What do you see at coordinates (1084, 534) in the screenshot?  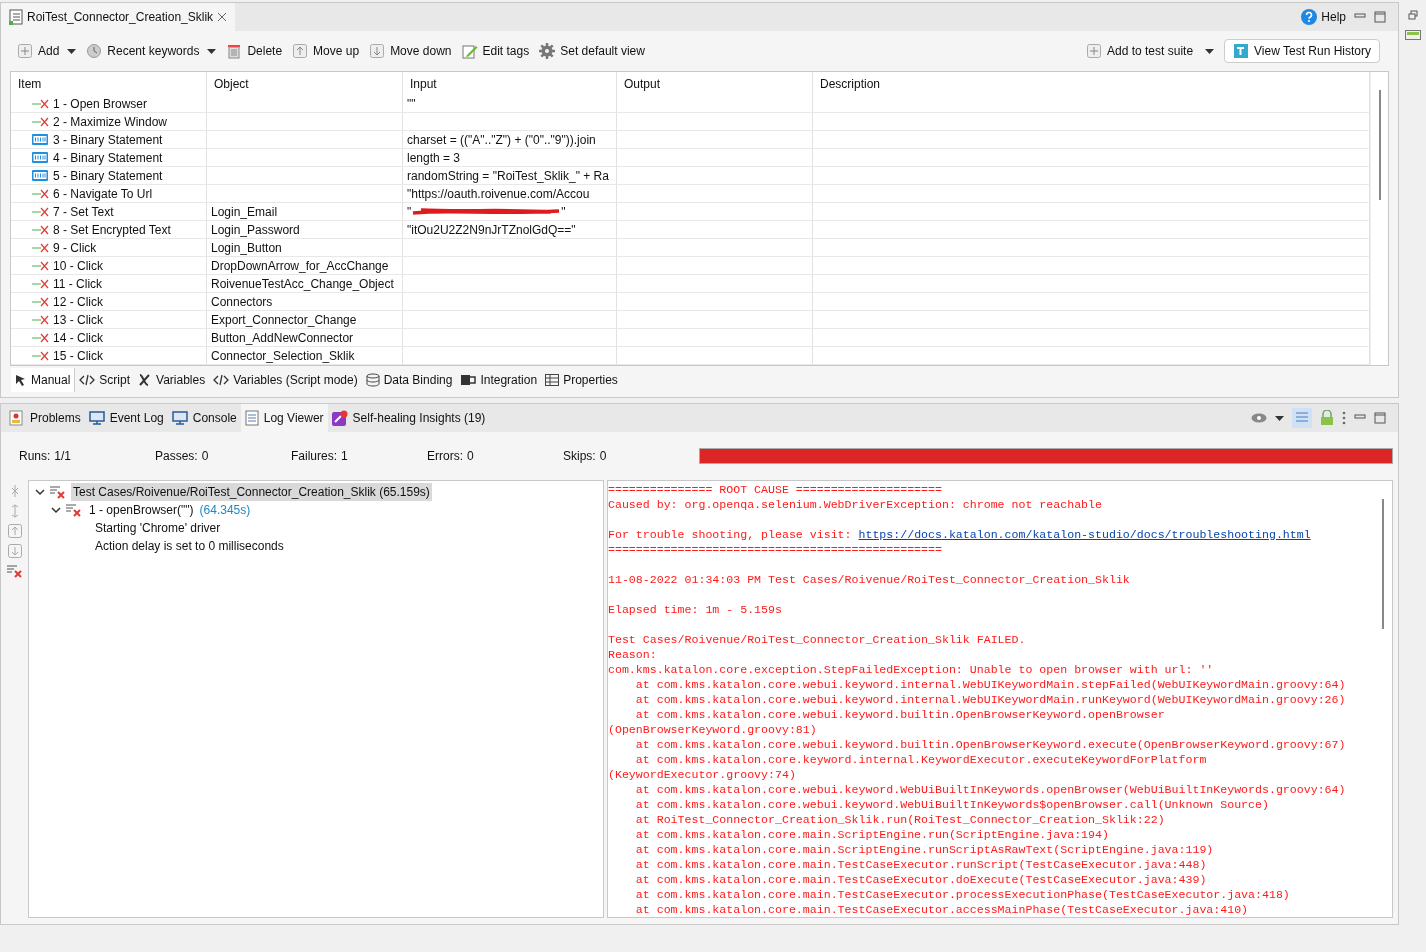 I see `docs-link: https://docs.katalon.com/katalon-studio/docs/troubleshooting.html` at bounding box center [1084, 534].